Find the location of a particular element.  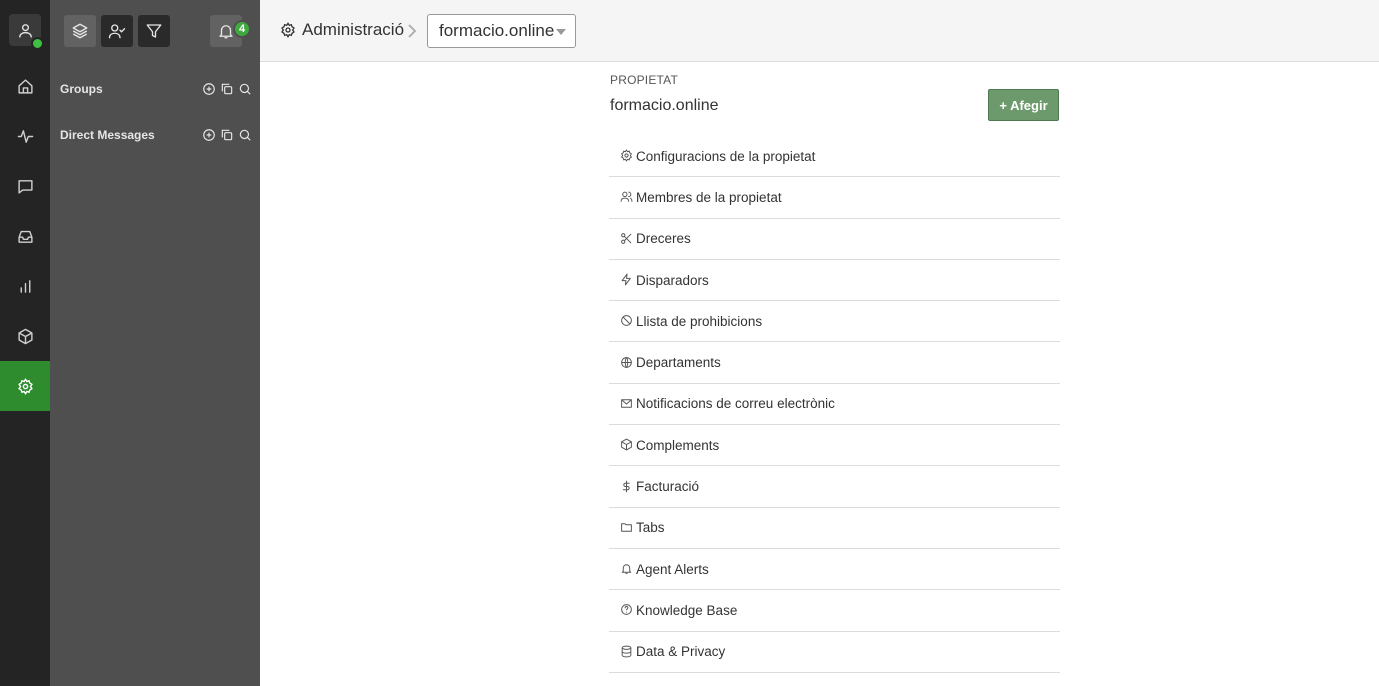

home-icon is located at coordinates (25, 86).